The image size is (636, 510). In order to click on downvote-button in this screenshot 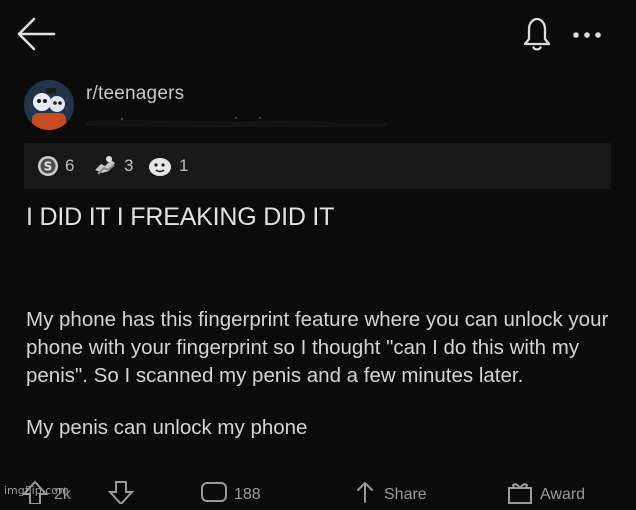, I will do `click(121, 495)`.